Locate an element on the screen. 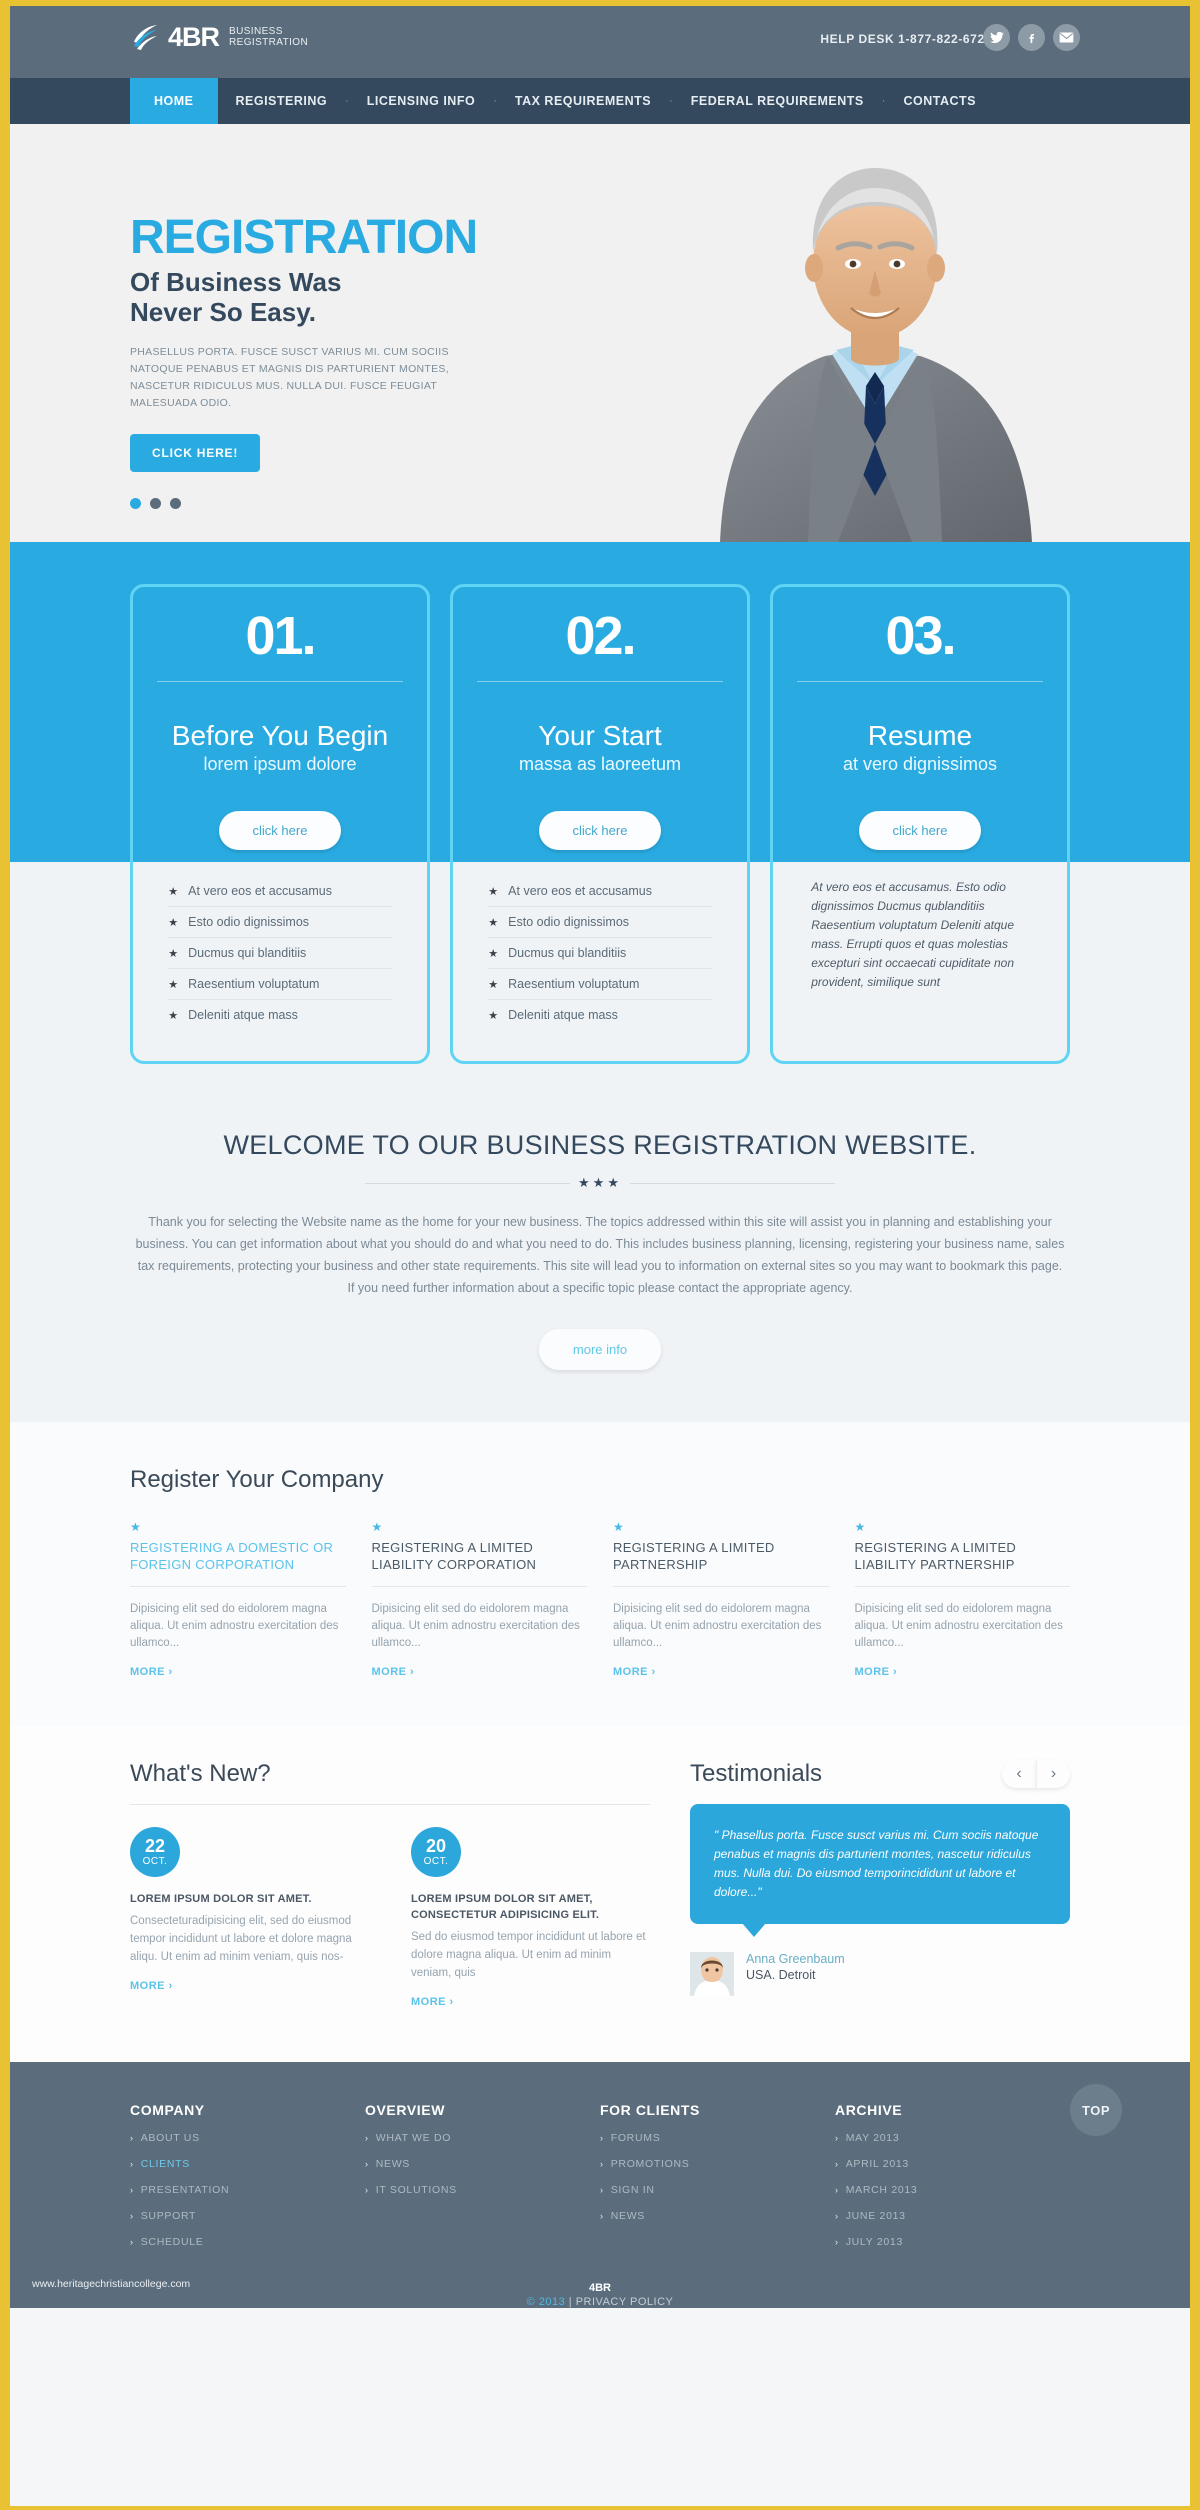 This screenshot has height=2510, width=1200. stars-ornament: ★★★ is located at coordinates (600, 1182).